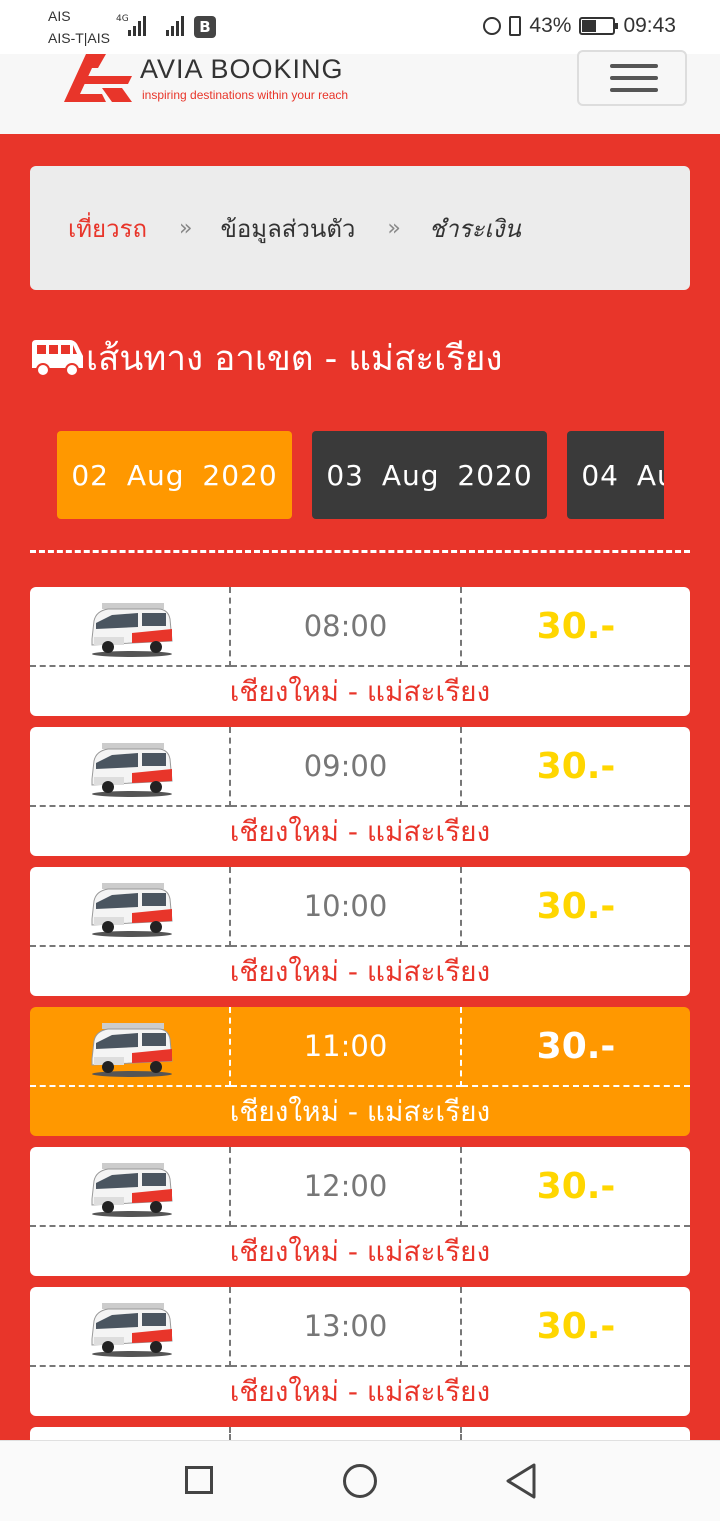 This screenshot has height=1521, width=720. I want to click on divider, so click(360, 551).